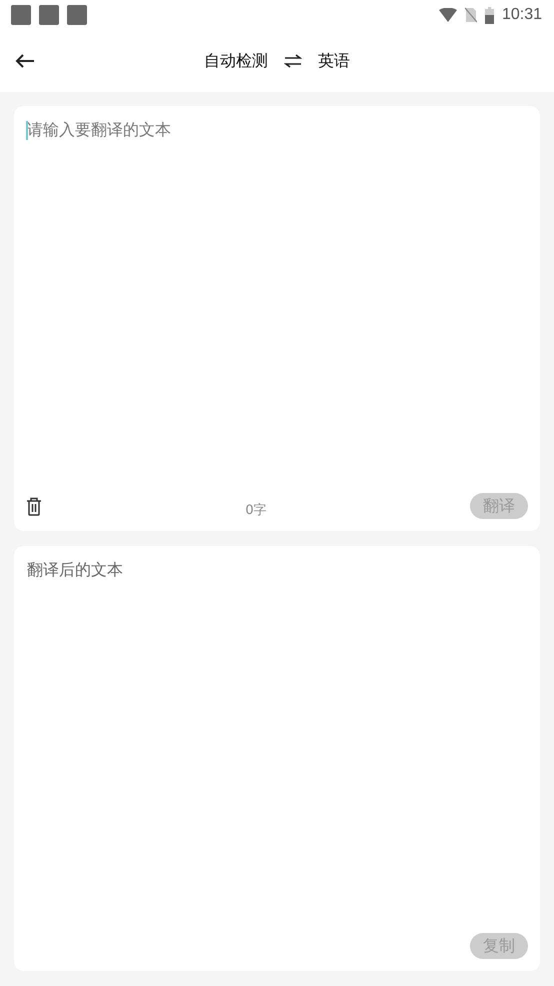 Image resolution: width=554 pixels, height=986 pixels. I want to click on battery-icon, so click(489, 15).